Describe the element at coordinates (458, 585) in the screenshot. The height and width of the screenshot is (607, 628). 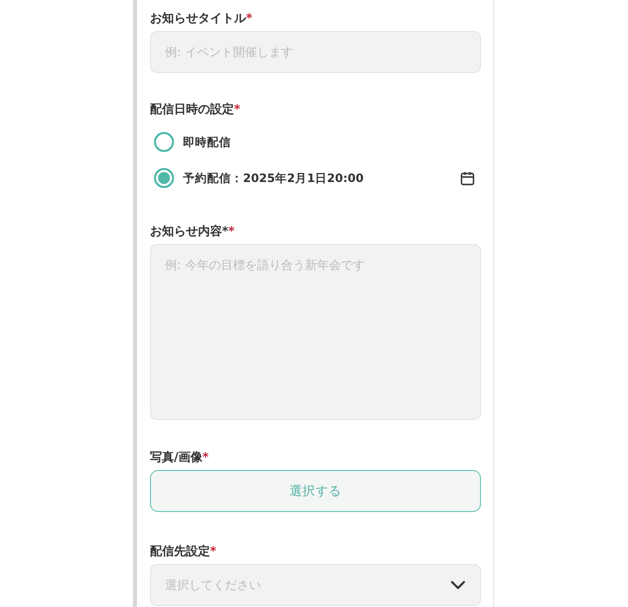
I see `chevron-down-icon` at that location.